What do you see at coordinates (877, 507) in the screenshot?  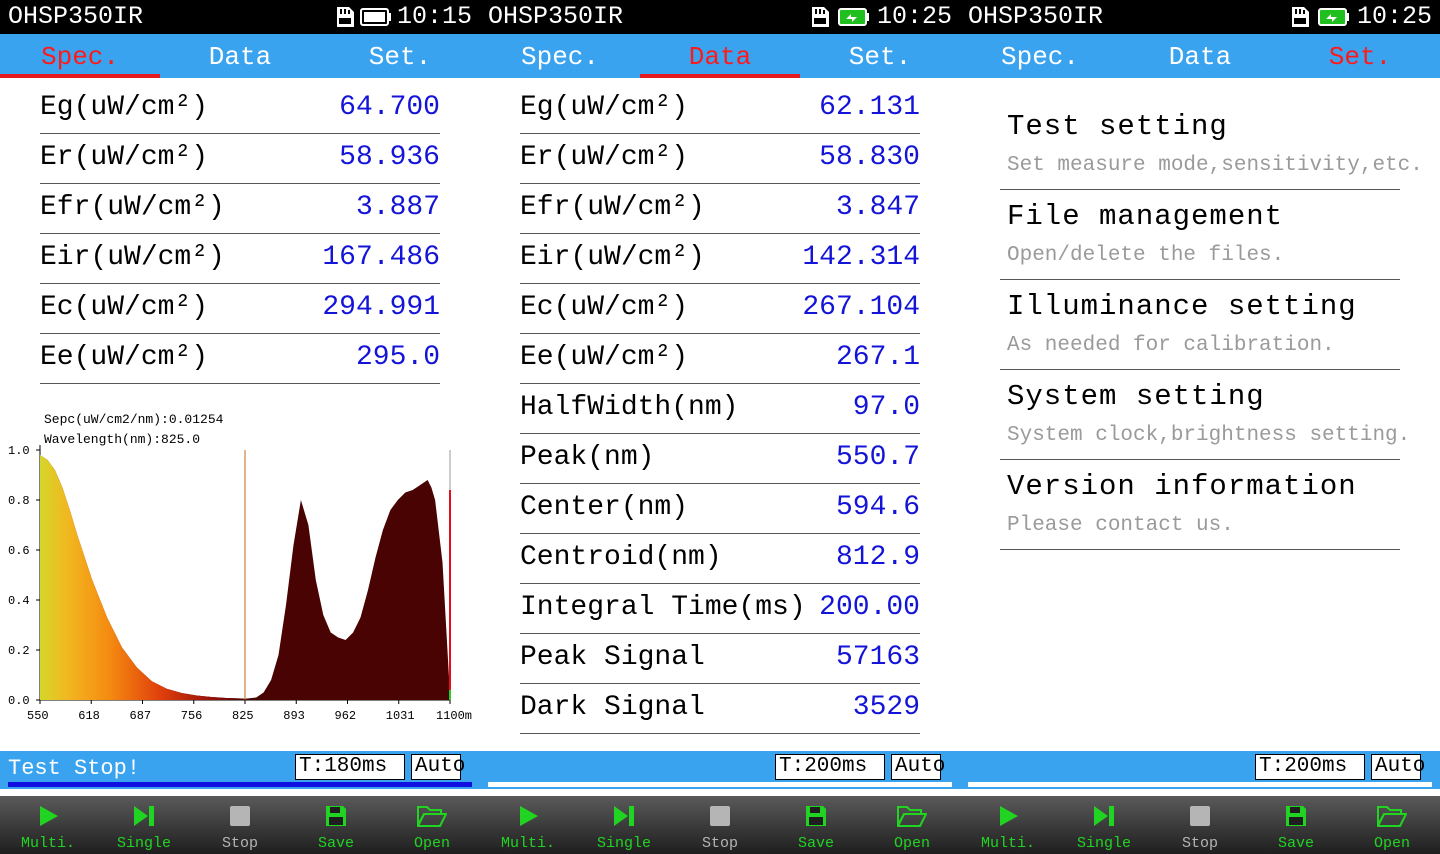 I see `measurement-value: 594.6` at bounding box center [877, 507].